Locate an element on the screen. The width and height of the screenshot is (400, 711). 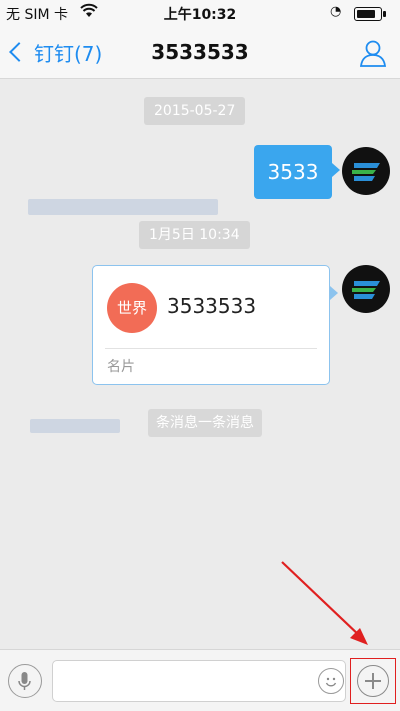
message-input-bar is located at coordinates (200, 680).